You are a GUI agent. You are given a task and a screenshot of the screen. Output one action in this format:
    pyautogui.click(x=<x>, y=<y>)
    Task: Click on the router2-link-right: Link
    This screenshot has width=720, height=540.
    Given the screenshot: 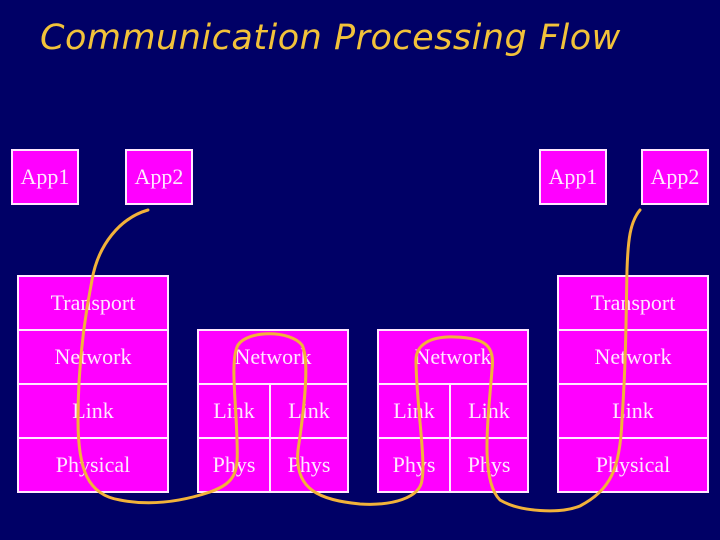 What is the action you would take?
    pyautogui.click(x=489, y=411)
    